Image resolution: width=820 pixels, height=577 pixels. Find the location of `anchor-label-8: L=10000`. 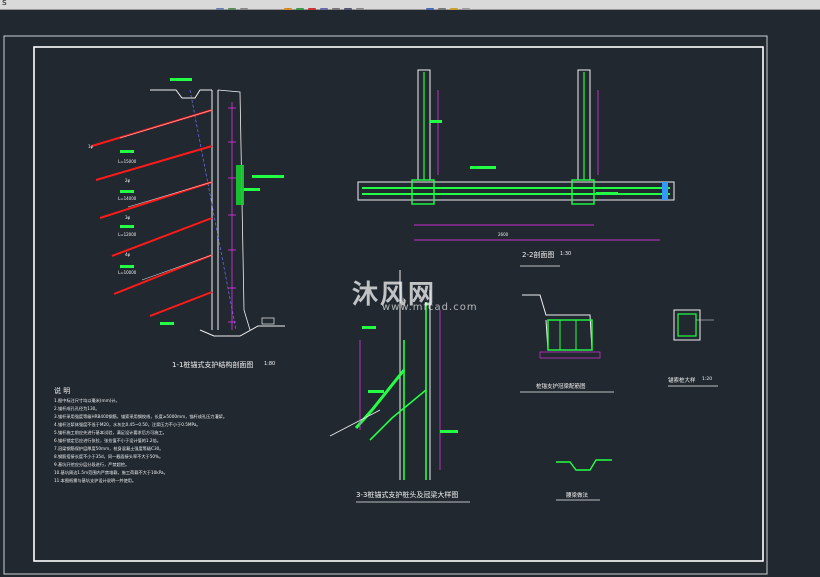

anchor-label-8: L=10000 is located at coordinates (127, 272).